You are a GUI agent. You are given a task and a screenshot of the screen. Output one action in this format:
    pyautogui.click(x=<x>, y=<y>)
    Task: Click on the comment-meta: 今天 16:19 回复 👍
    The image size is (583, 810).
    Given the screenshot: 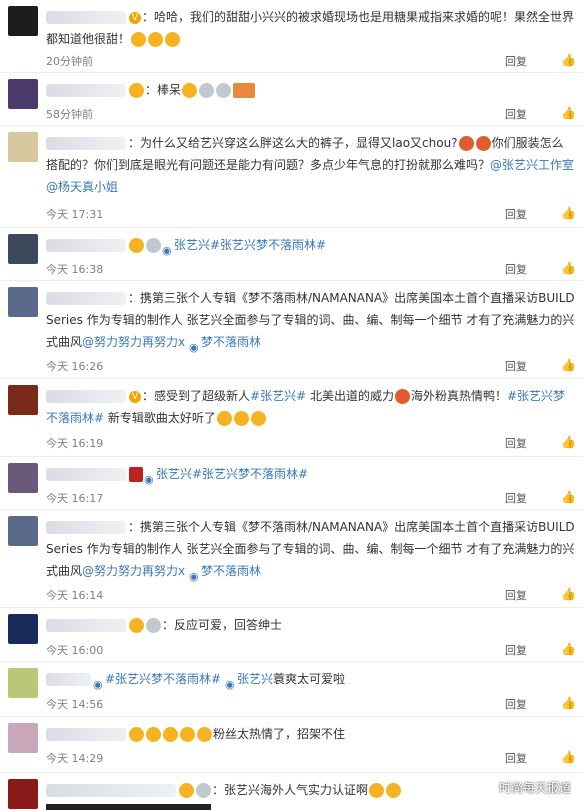 What is the action you would take?
    pyautogui.click(x=311, y=444)
    